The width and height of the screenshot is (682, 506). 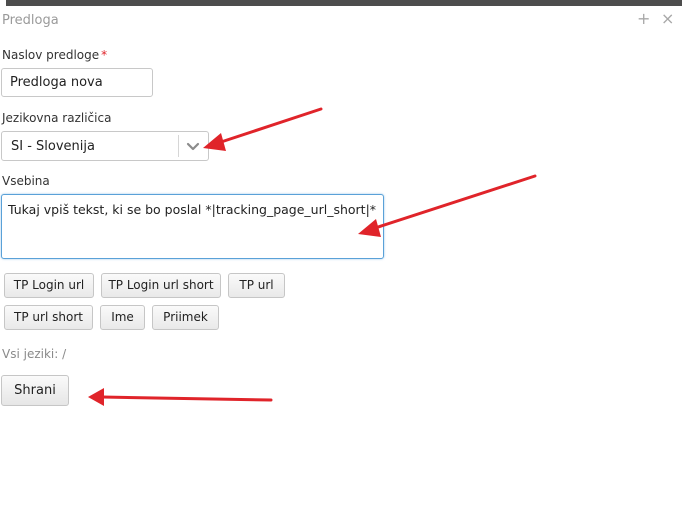 I want to click on select-divider, so click(x=178, y=146).